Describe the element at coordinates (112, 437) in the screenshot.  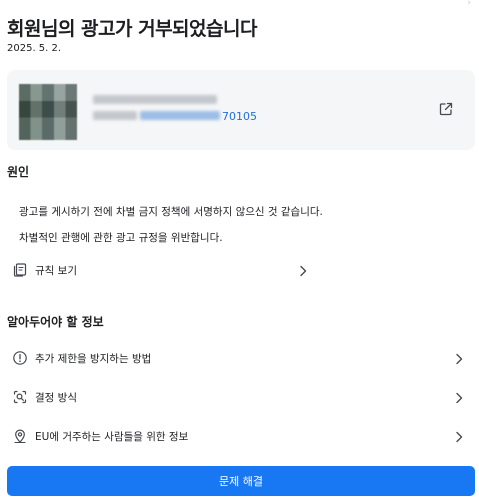
I see `info-item-label: EU에 거주하는 사람들을 위한 정보` at that location.